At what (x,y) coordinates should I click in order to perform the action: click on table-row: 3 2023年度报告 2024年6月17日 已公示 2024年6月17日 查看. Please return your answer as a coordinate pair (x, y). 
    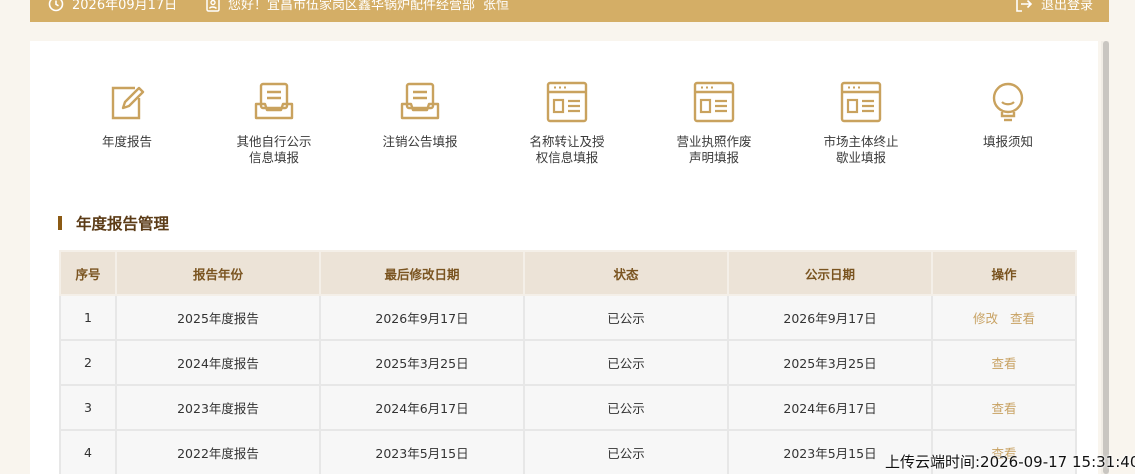
    Looking at the image, I should click on (568, 407).